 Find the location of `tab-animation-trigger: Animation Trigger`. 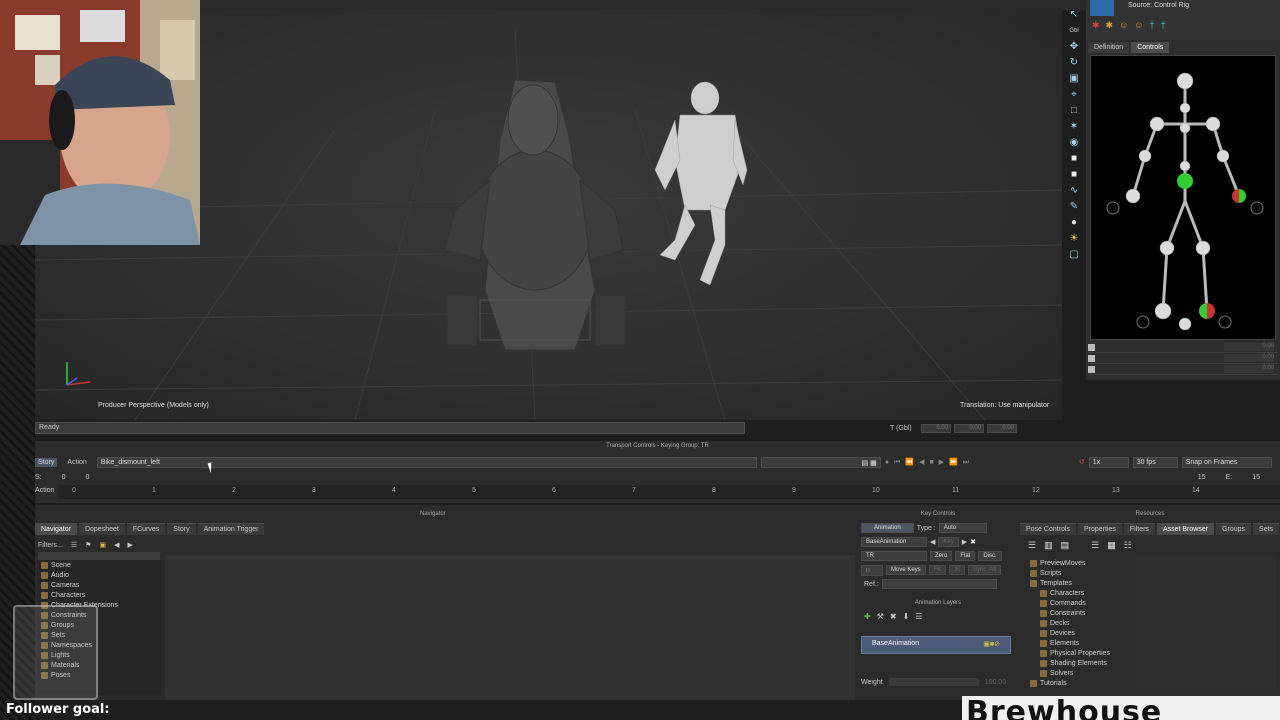

tab-animation-trigger: Animation Trigger is located at coordinates (231, 529).